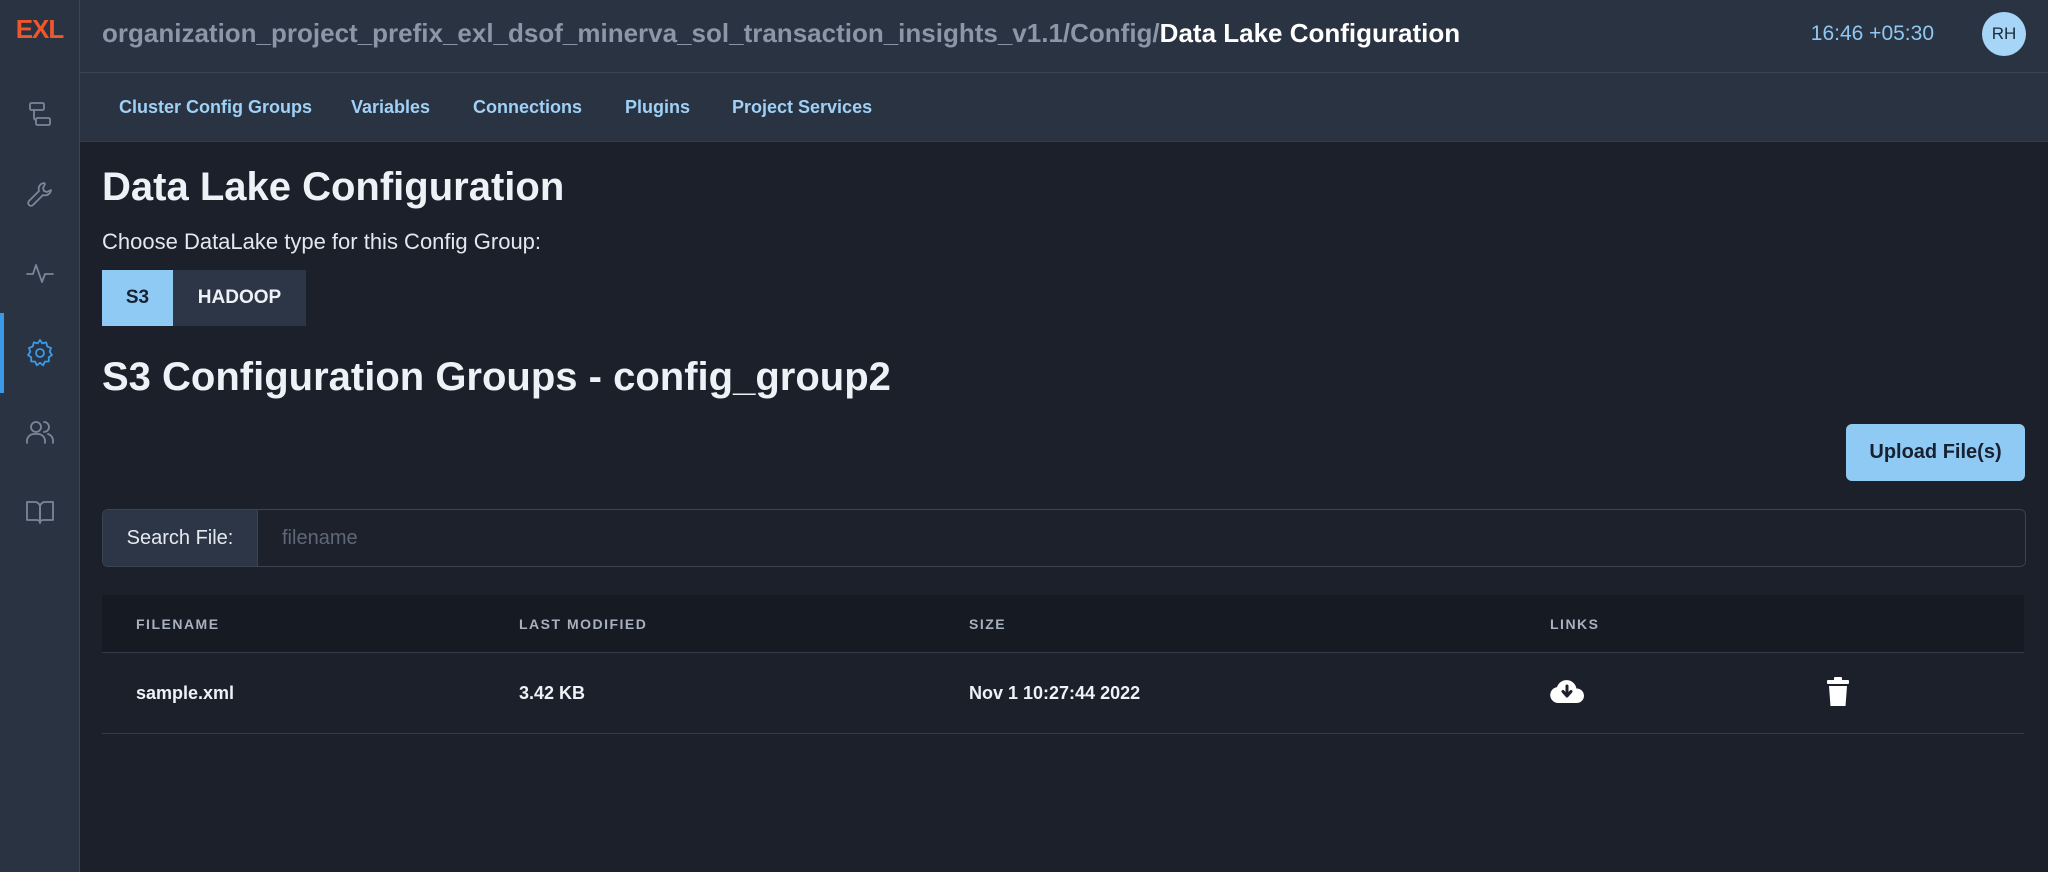  I want to click on sidebar-item-settings, so click(39, 353).